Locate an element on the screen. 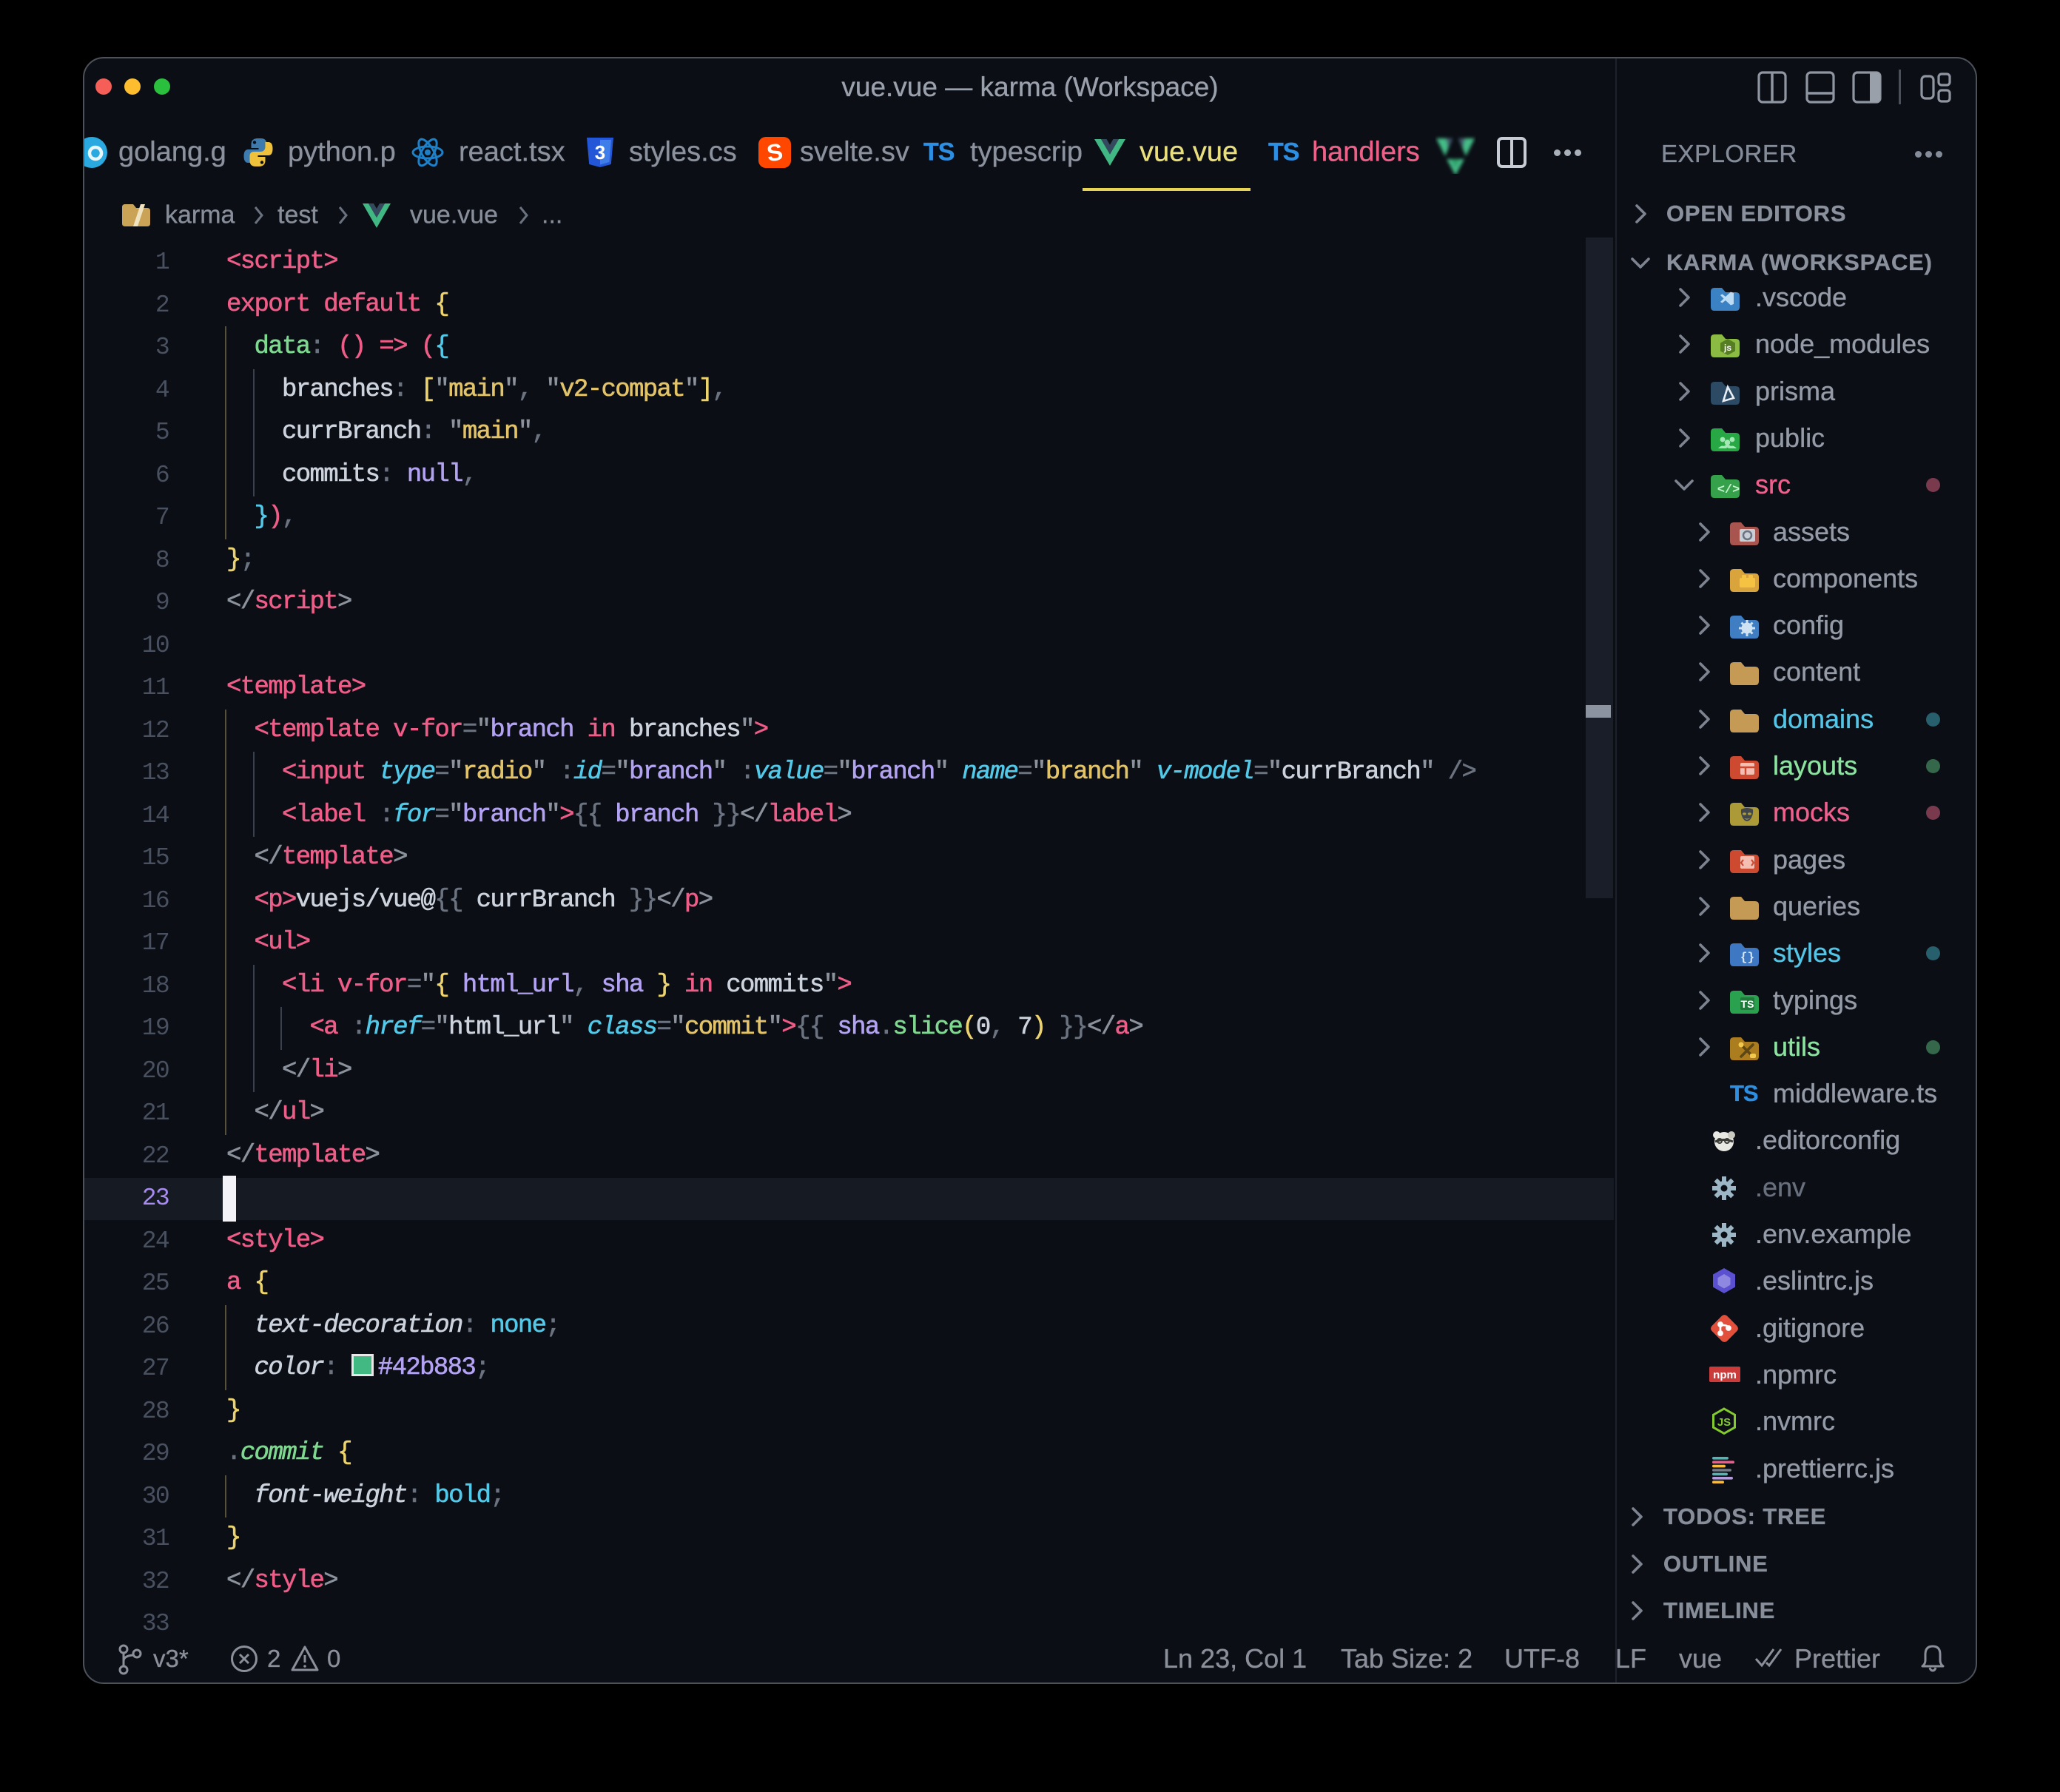  svg-text: TS is located at coordinates (1747, 1004).